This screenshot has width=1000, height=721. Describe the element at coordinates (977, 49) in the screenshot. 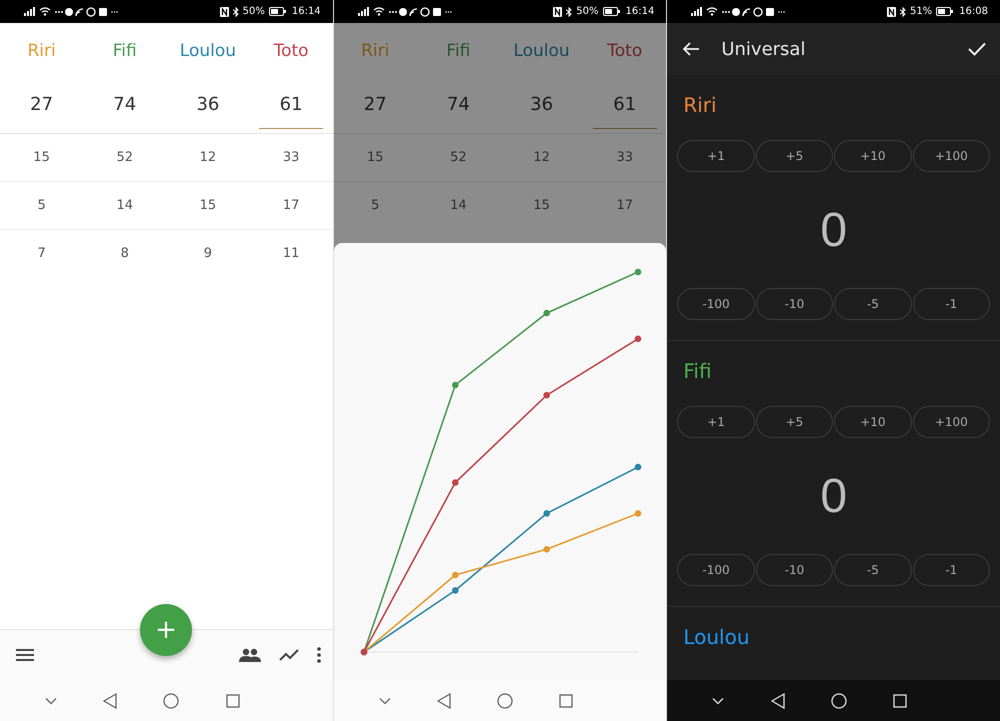

I see `checkmark-icon` at that location.